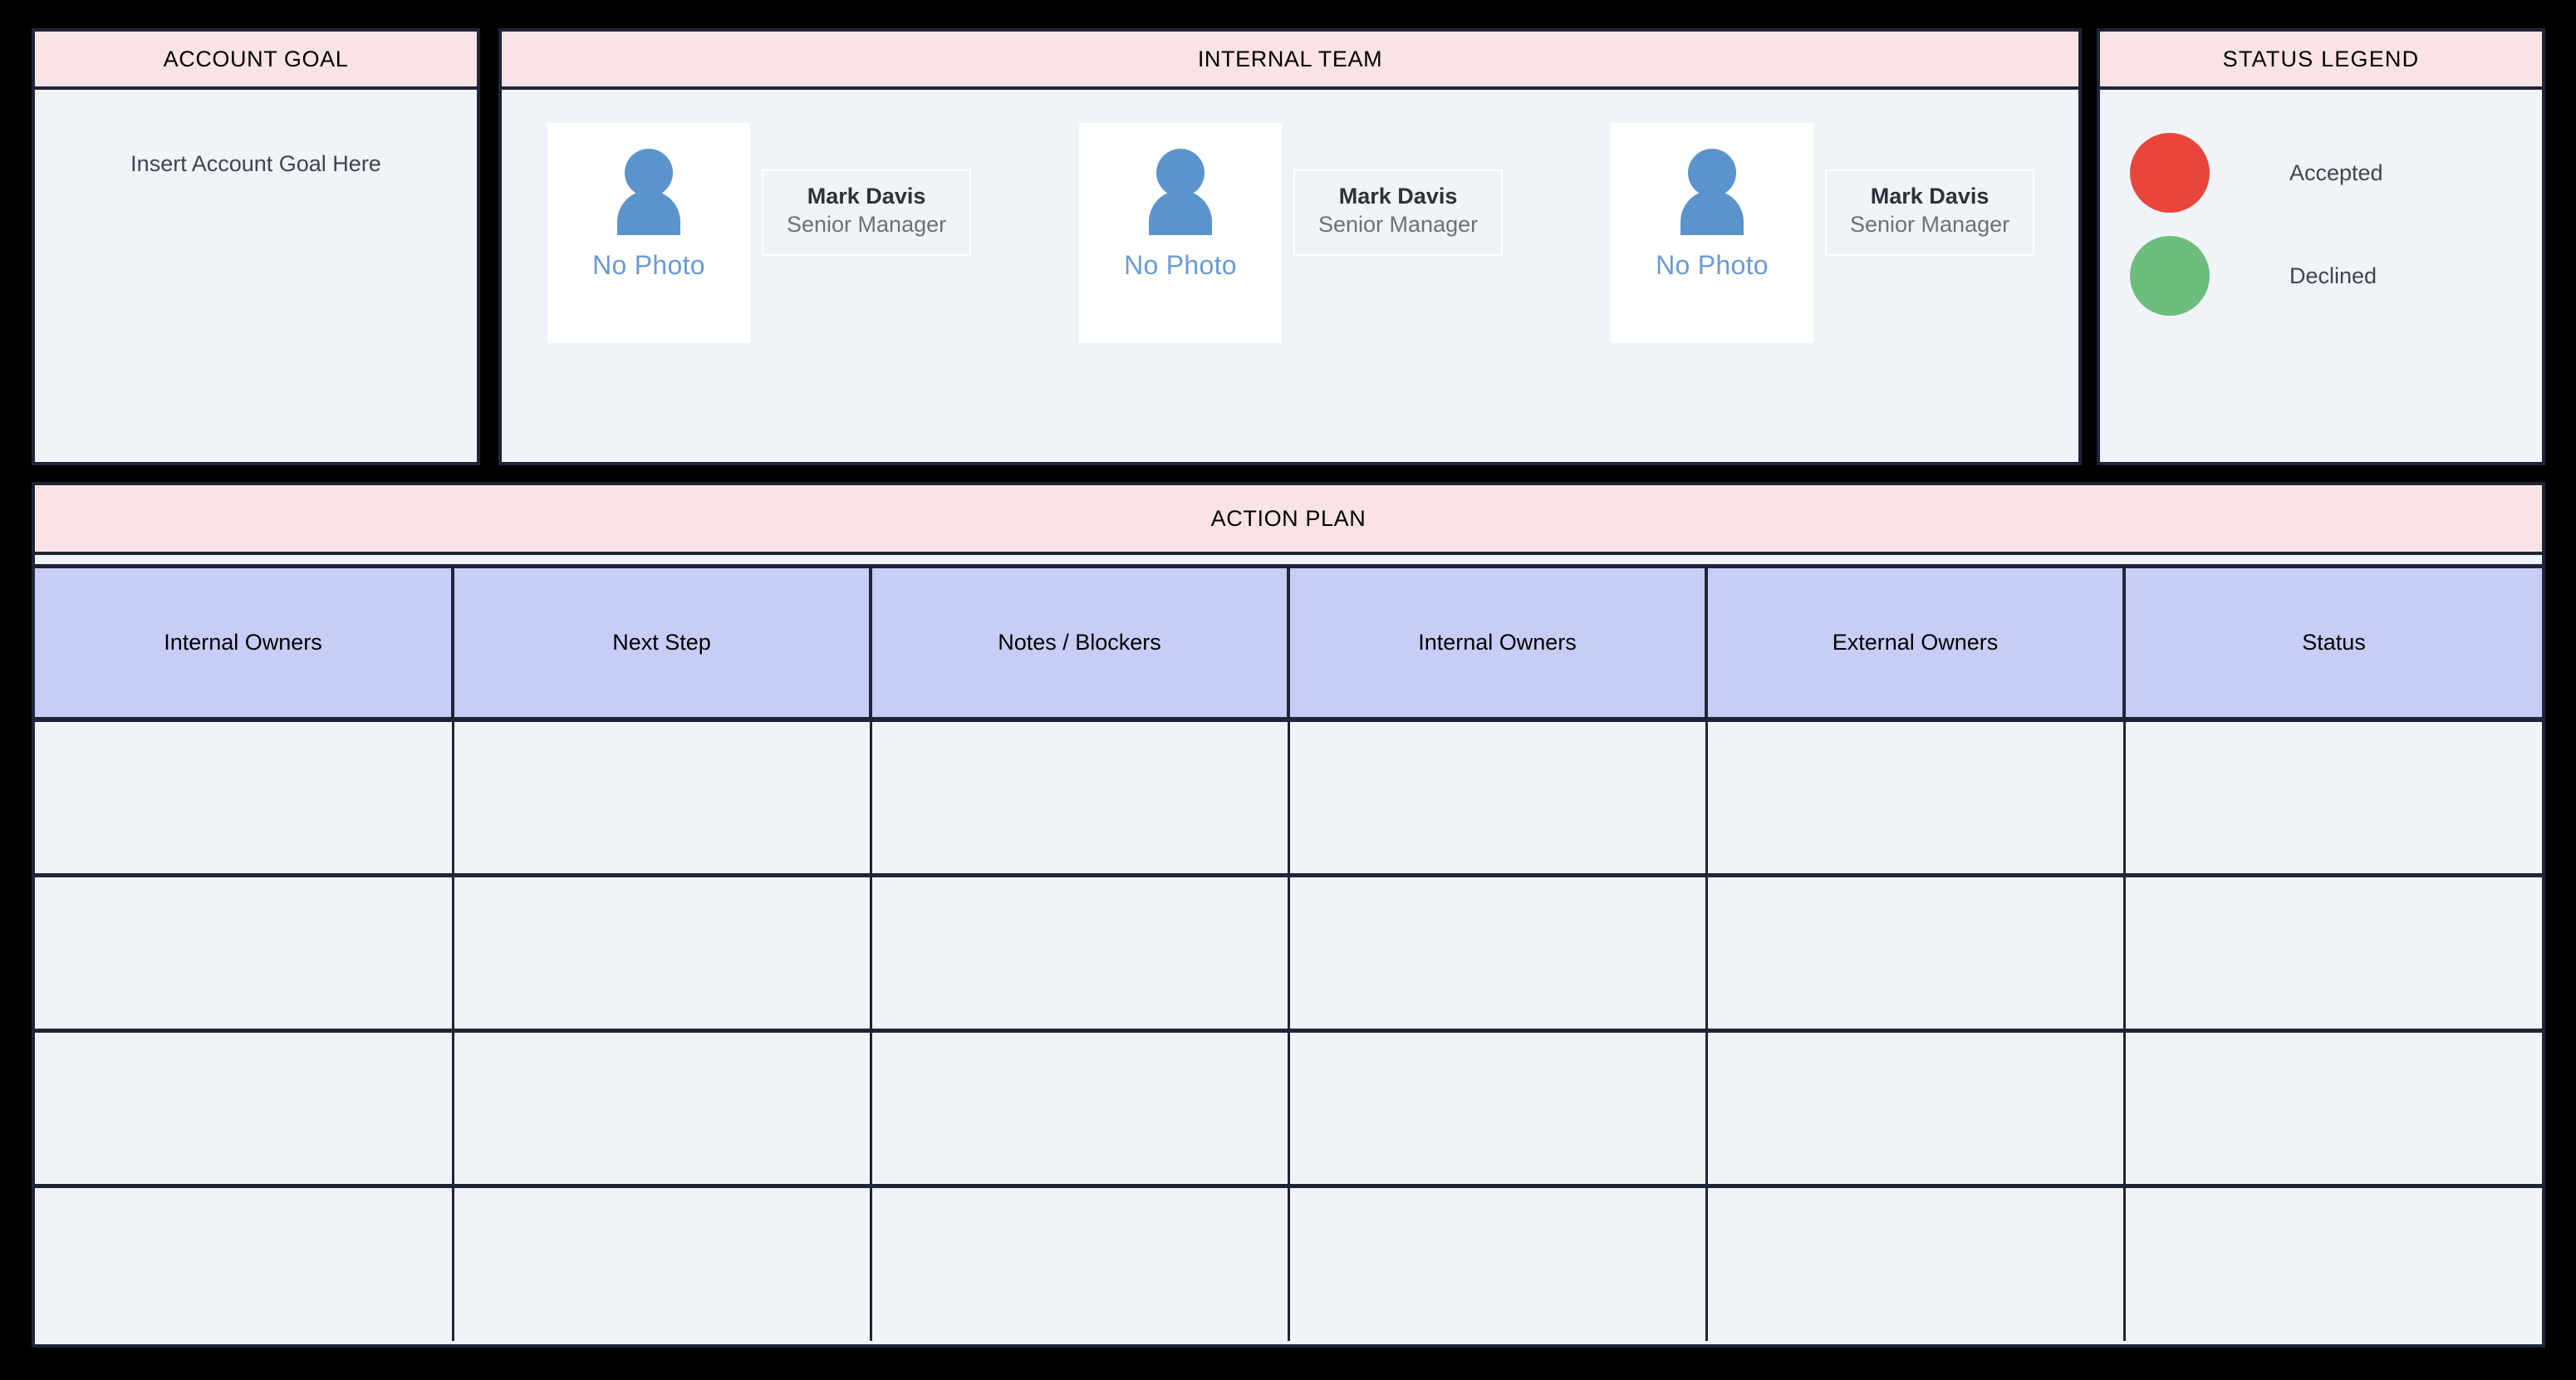 The width and height of the screenshot is (2576, 1380). I want to click on column-header-next-step: Next Step, so click(662, 645).